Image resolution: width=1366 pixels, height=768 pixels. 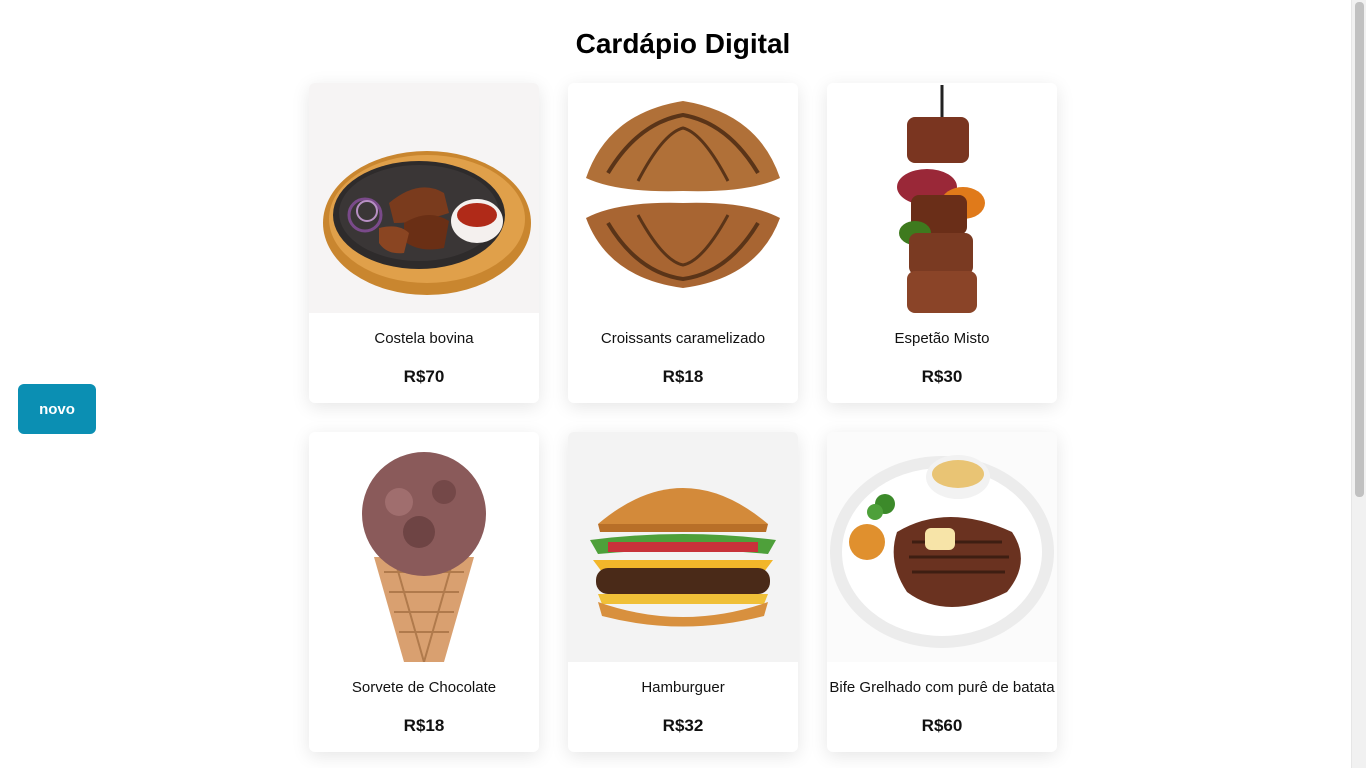 What do you see at coordinates (683, 725) in the screenshot?
I see `item-price: R$32` at bounding box center [683, 725].